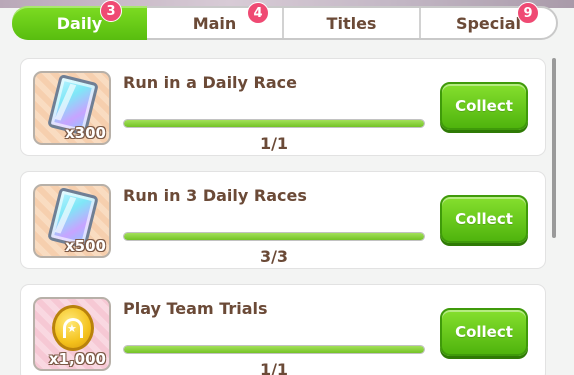  I want to click on mission-title: Run in 3 Daily Races, so click(215, 195).